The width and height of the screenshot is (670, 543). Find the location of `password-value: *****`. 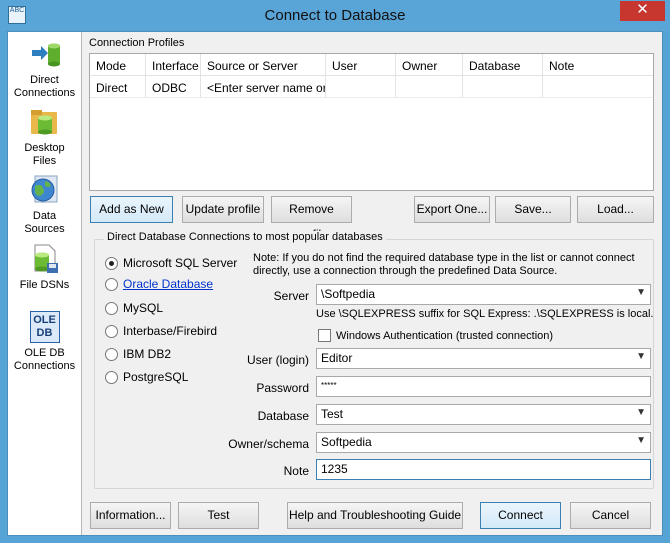

password-value: ***** is located at coordinates (329, 385).